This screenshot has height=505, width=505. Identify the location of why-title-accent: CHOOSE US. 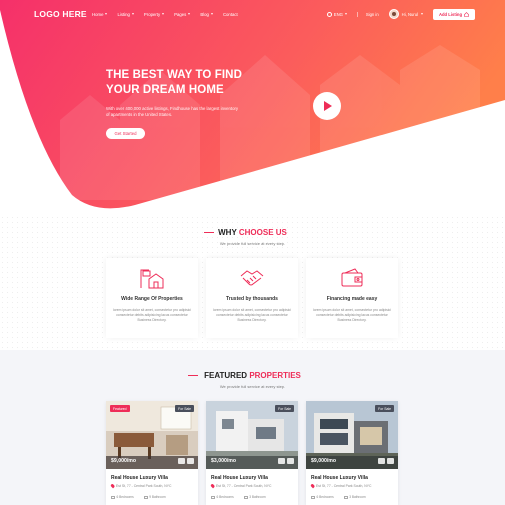
(262, 232).